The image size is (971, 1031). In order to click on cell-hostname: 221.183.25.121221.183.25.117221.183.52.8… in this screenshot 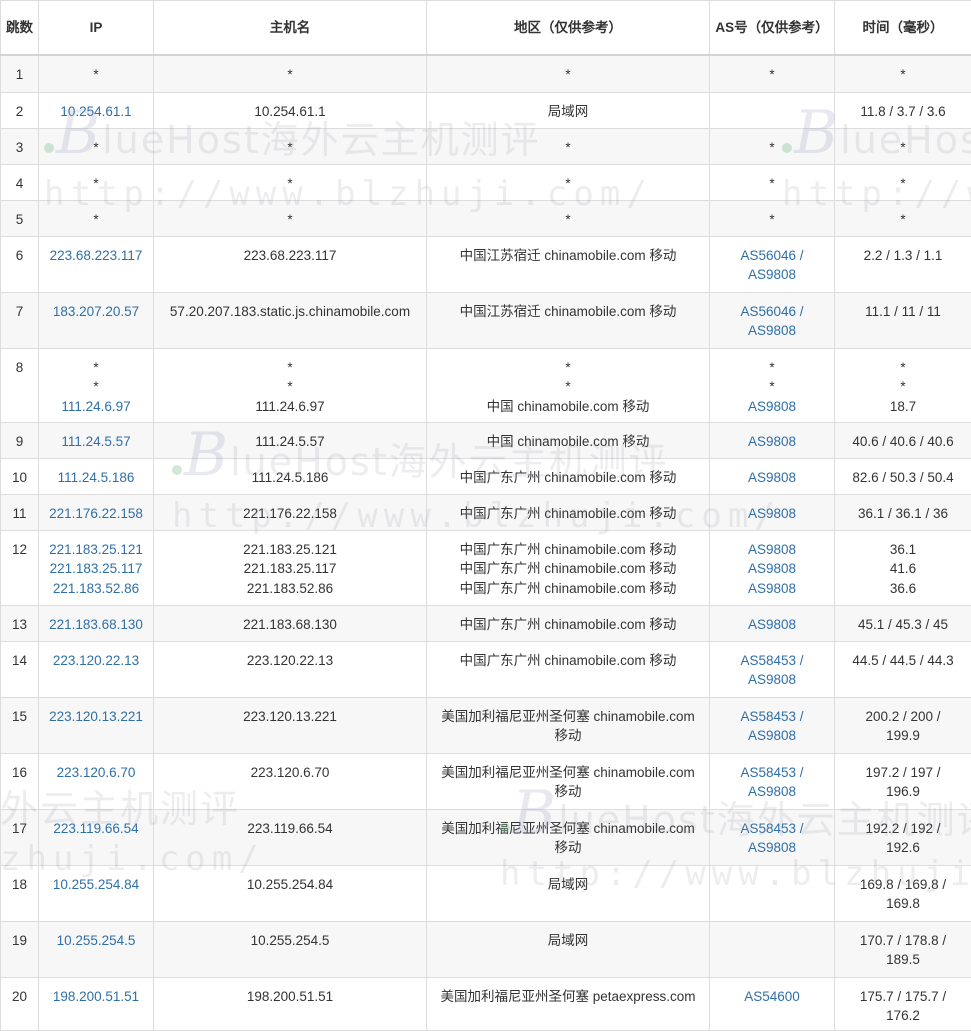, I will do `click(290, 567)`.